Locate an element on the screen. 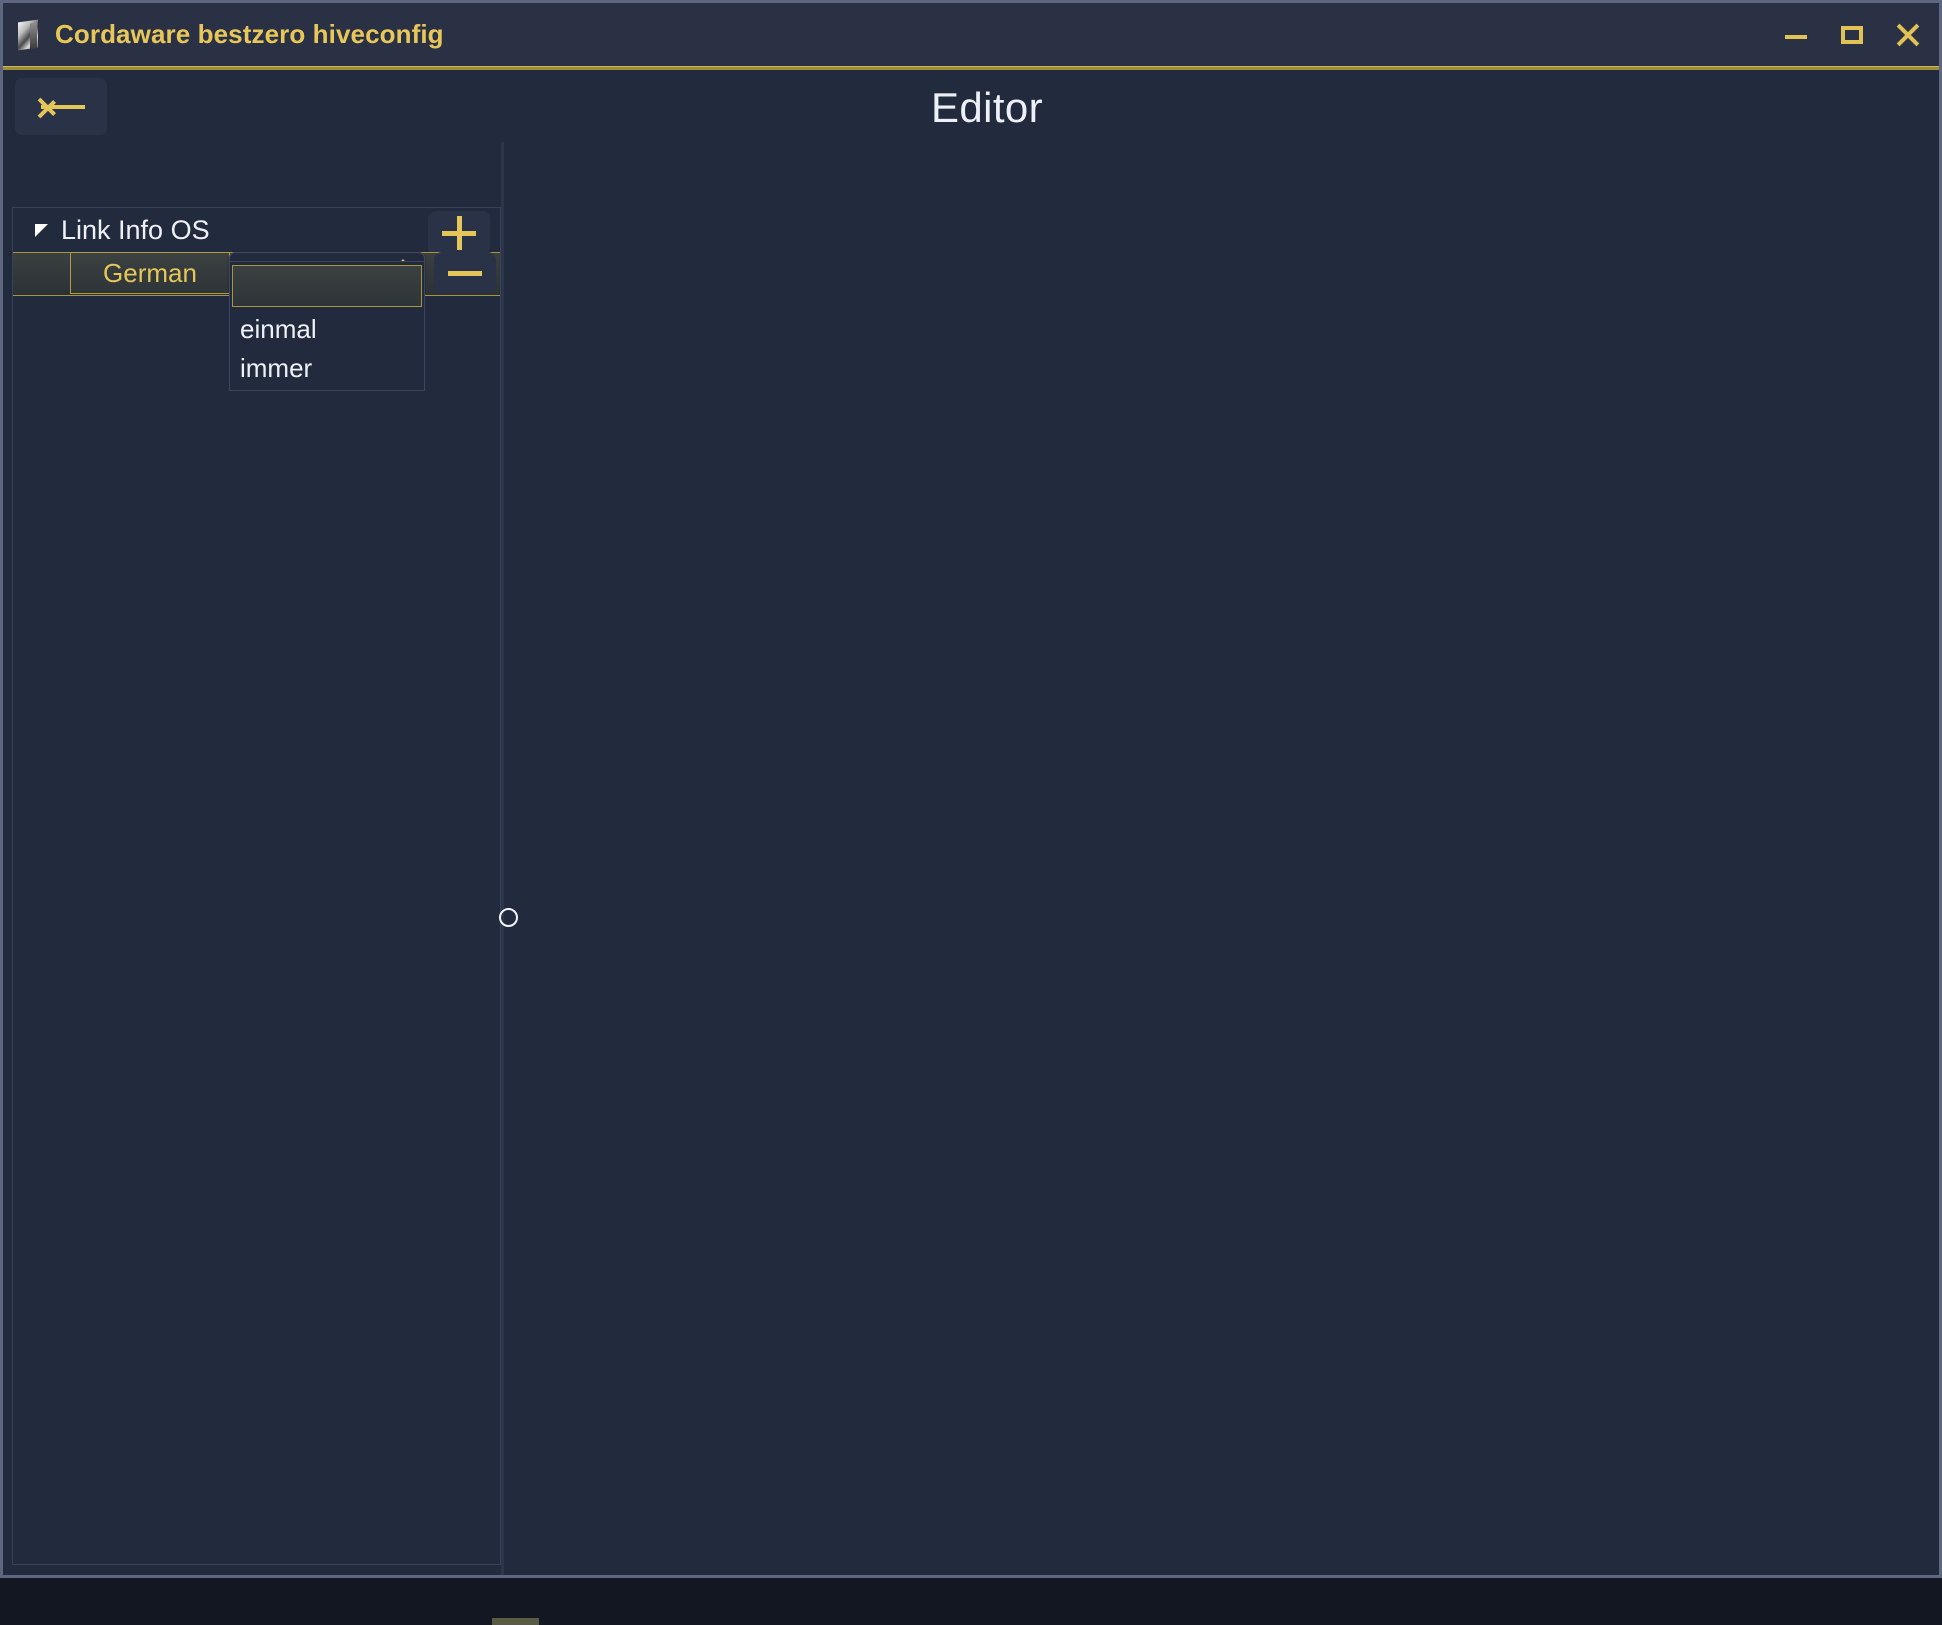  tree-root-row: Link Info OS is located at coordinates (256, 231).